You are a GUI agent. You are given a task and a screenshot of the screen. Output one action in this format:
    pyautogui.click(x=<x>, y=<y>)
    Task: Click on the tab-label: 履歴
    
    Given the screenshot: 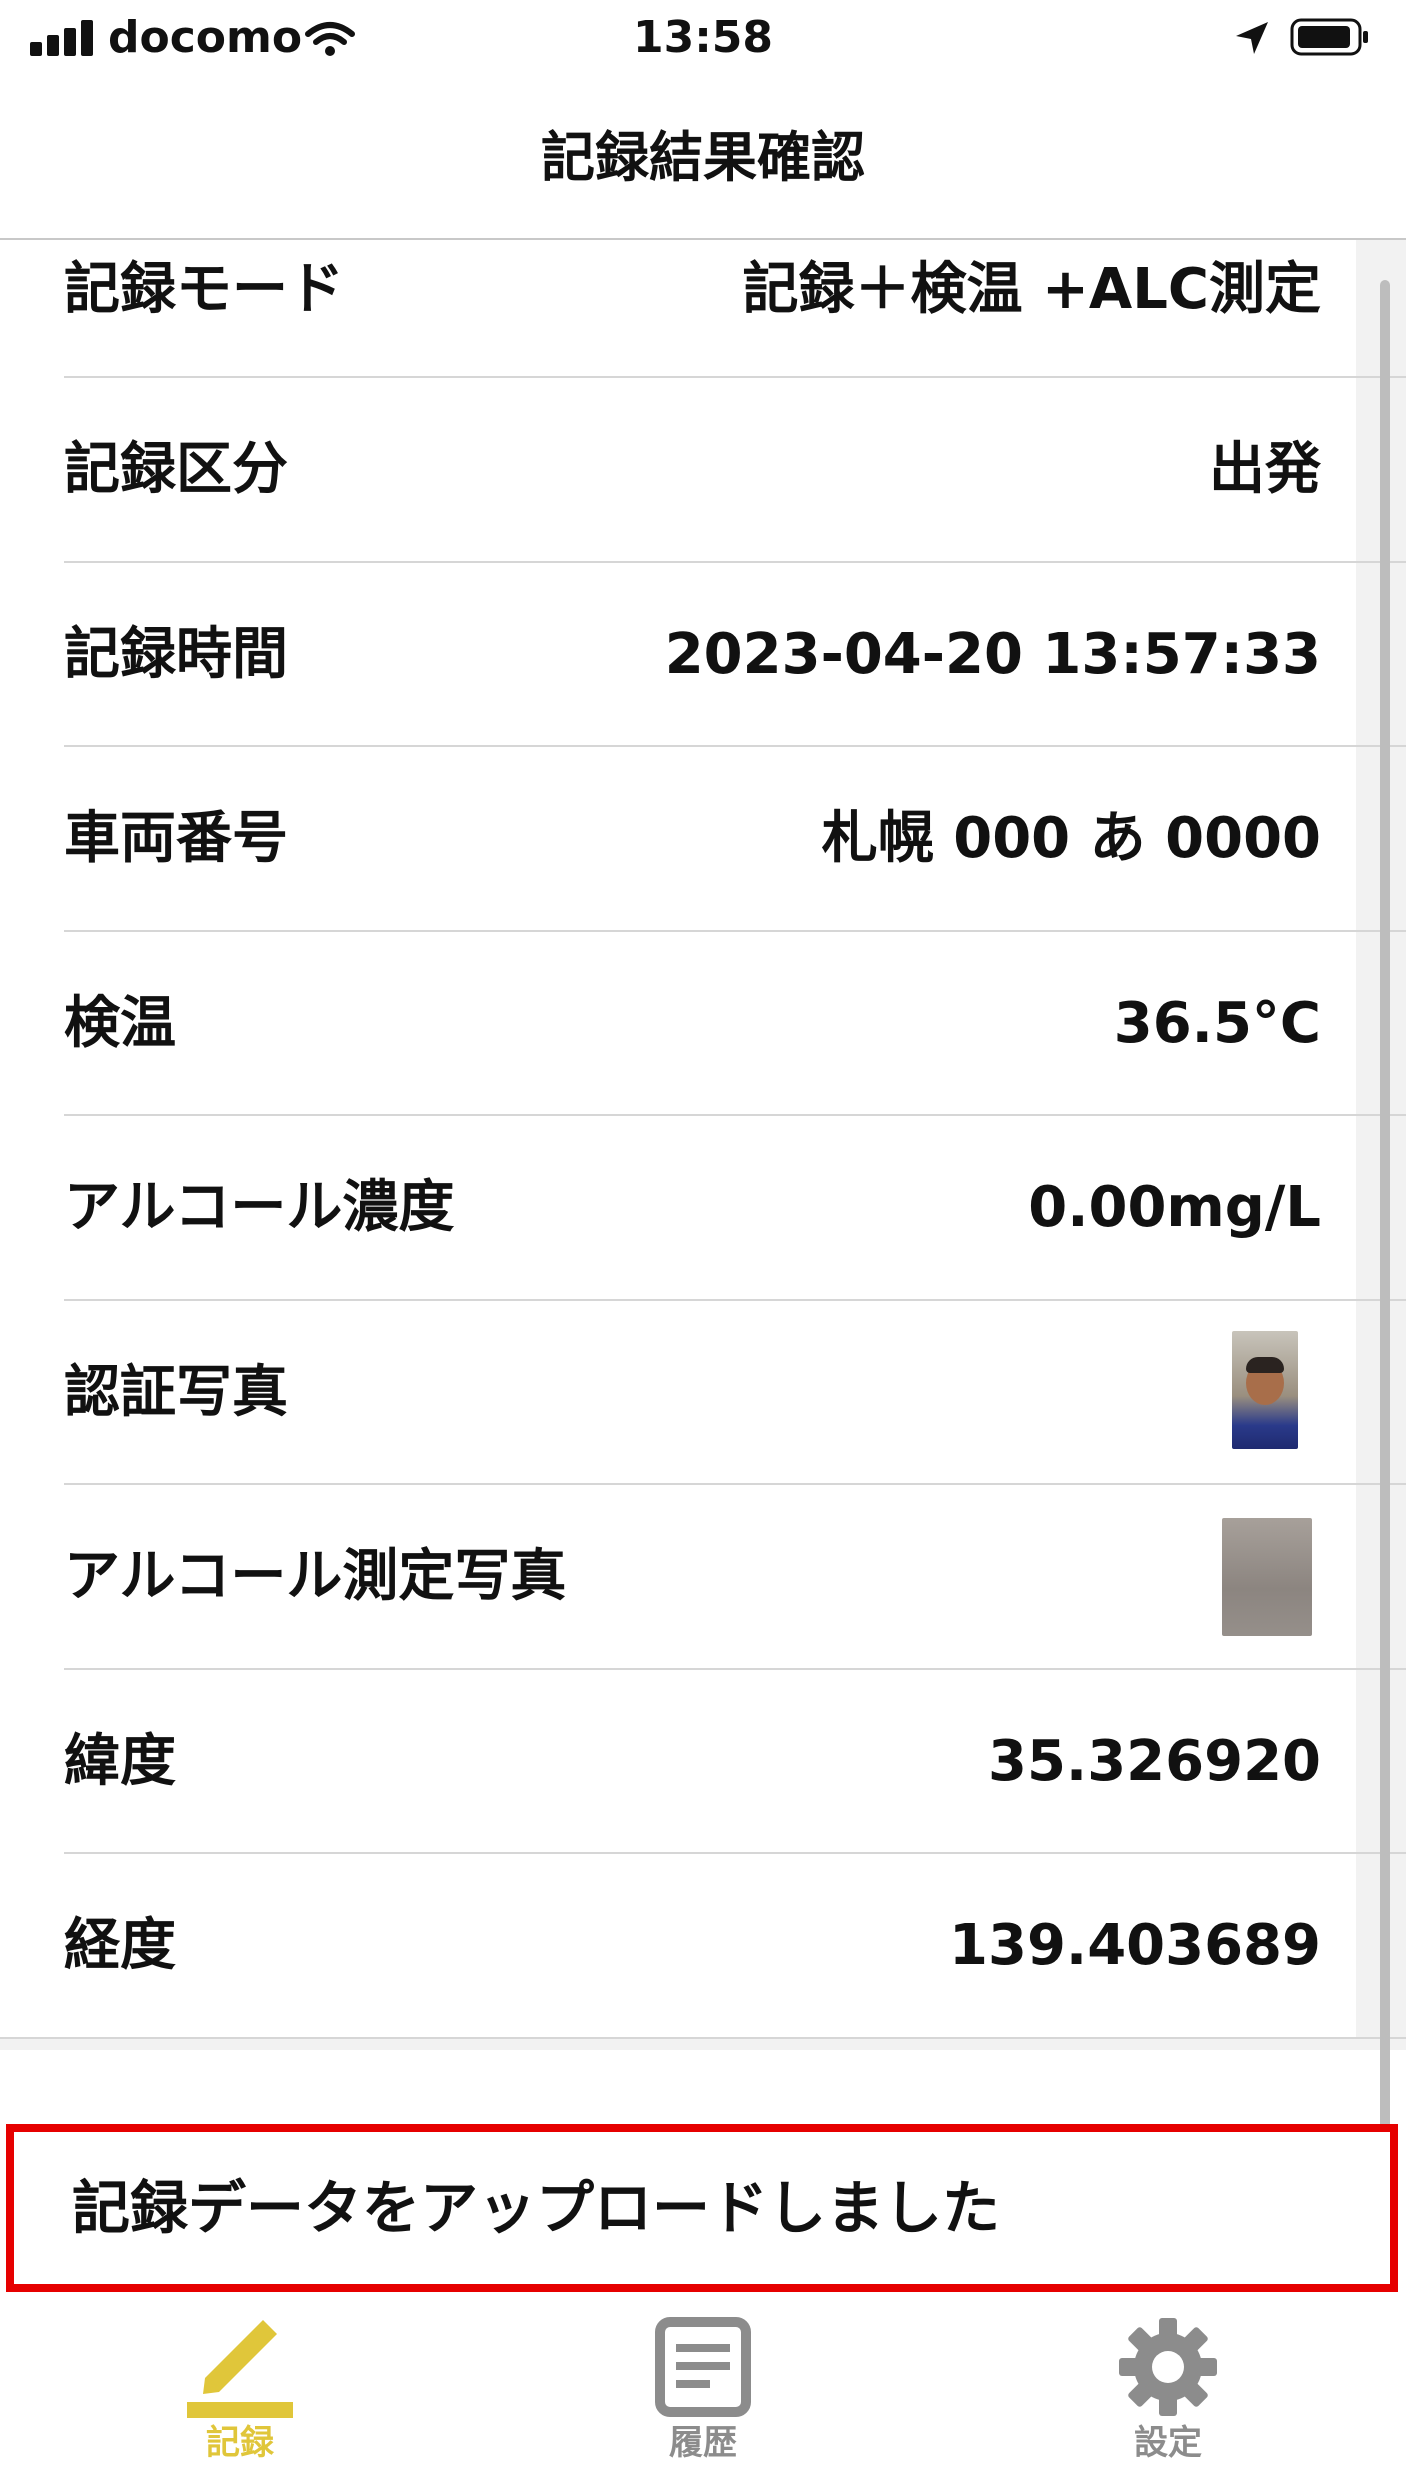 What is the action you would take?
    pyautogui.click(x=703, y=2443)
    